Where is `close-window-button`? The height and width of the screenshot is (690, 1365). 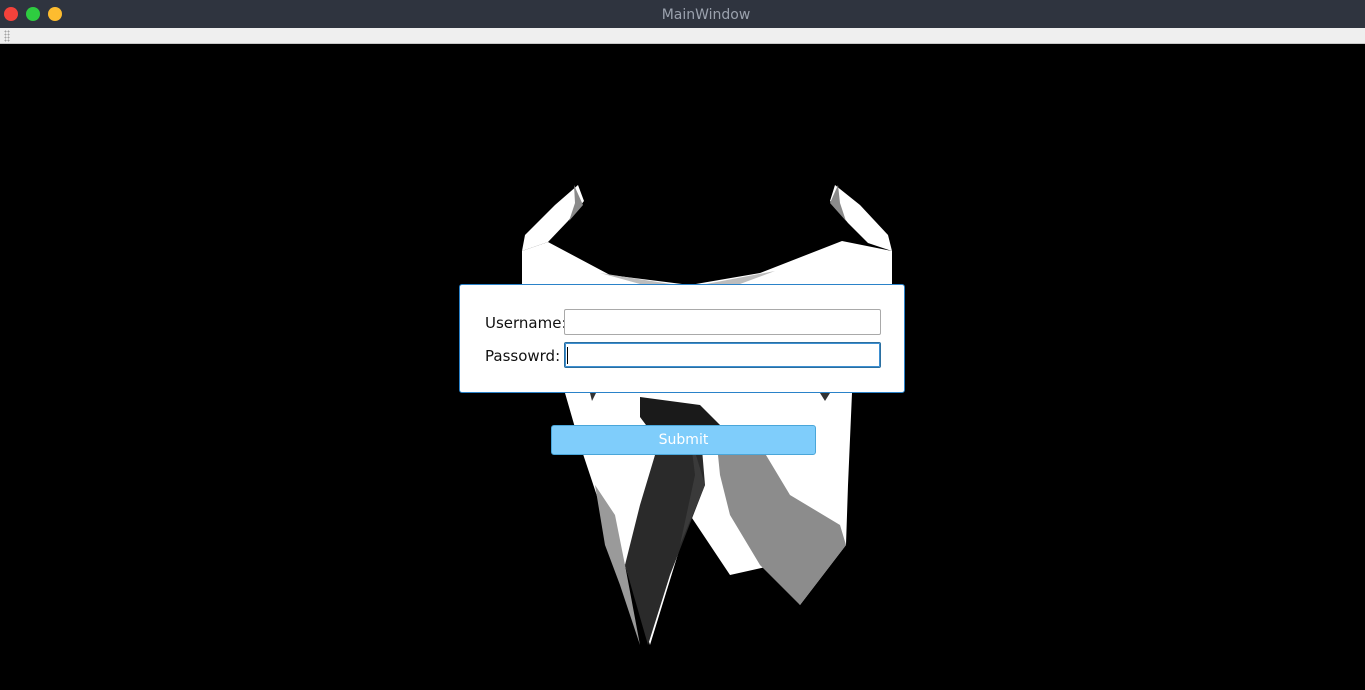 close-window-button is located at coordinates (11, 14).